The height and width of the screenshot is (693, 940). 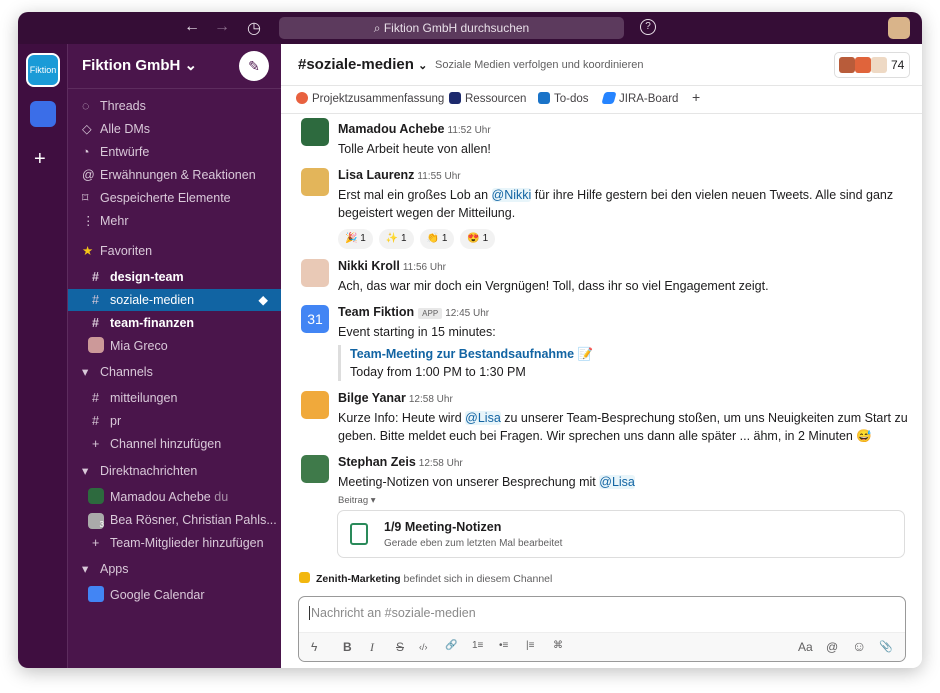 What do you see at coordinates (175, 129) in the screenshot?
I see `sidebar-item-all-dms: ◇ Alle DMs` at bounding box center [175, 129].